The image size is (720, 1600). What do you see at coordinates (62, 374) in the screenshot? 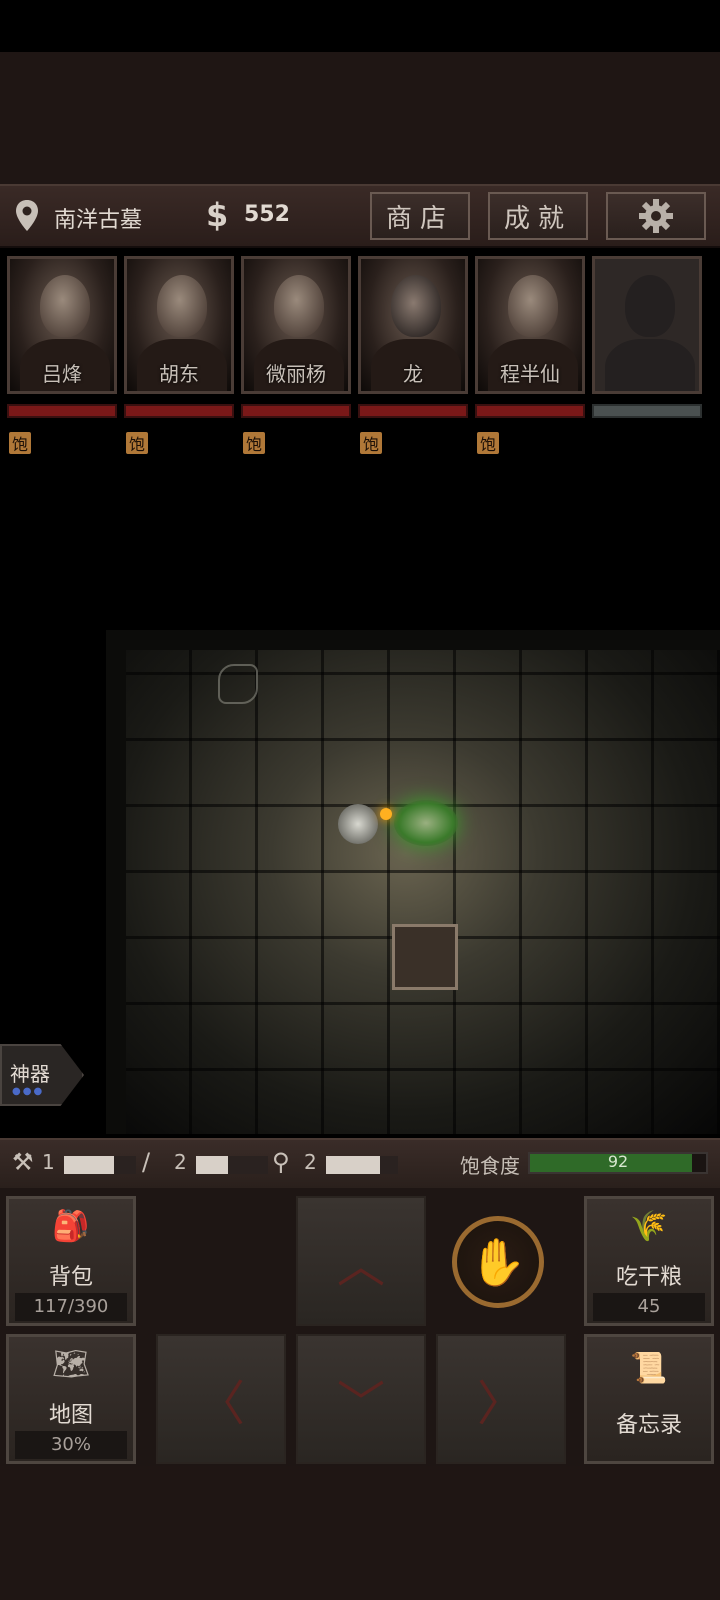
I see `member-name: 吕烽` at bounding box center [62, 374].